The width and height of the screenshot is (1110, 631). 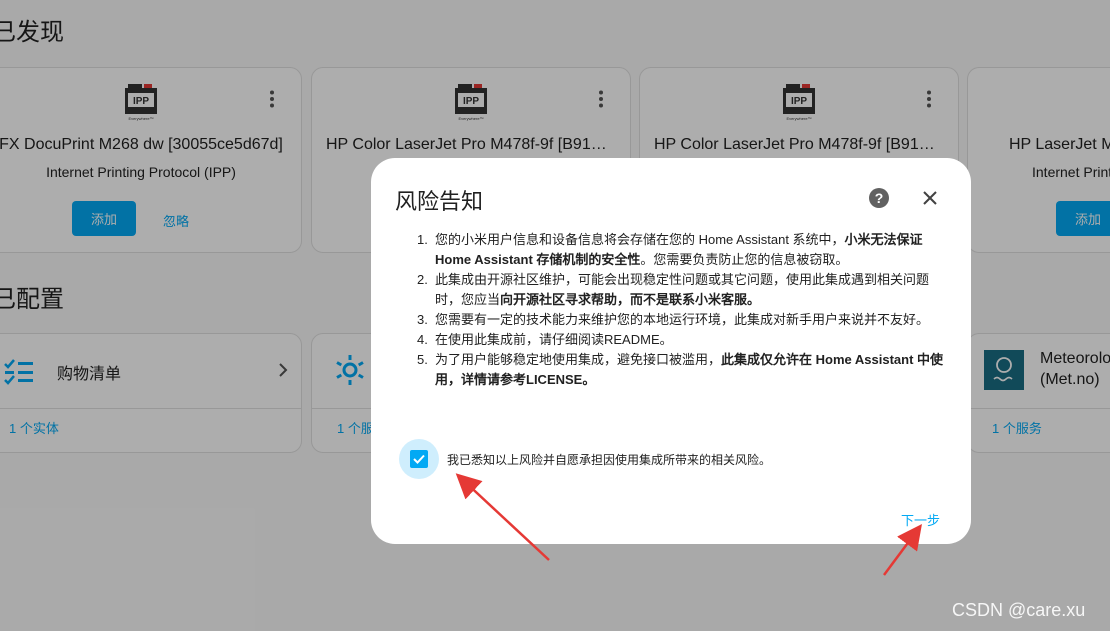 What do you see at coordinates (640, 239) in the screenshot?
I see `risk-item-text: 您的小米用户信息和设备信息将会存储在您的 Home Assistant 系统中，` at bounding box center [640, 239].